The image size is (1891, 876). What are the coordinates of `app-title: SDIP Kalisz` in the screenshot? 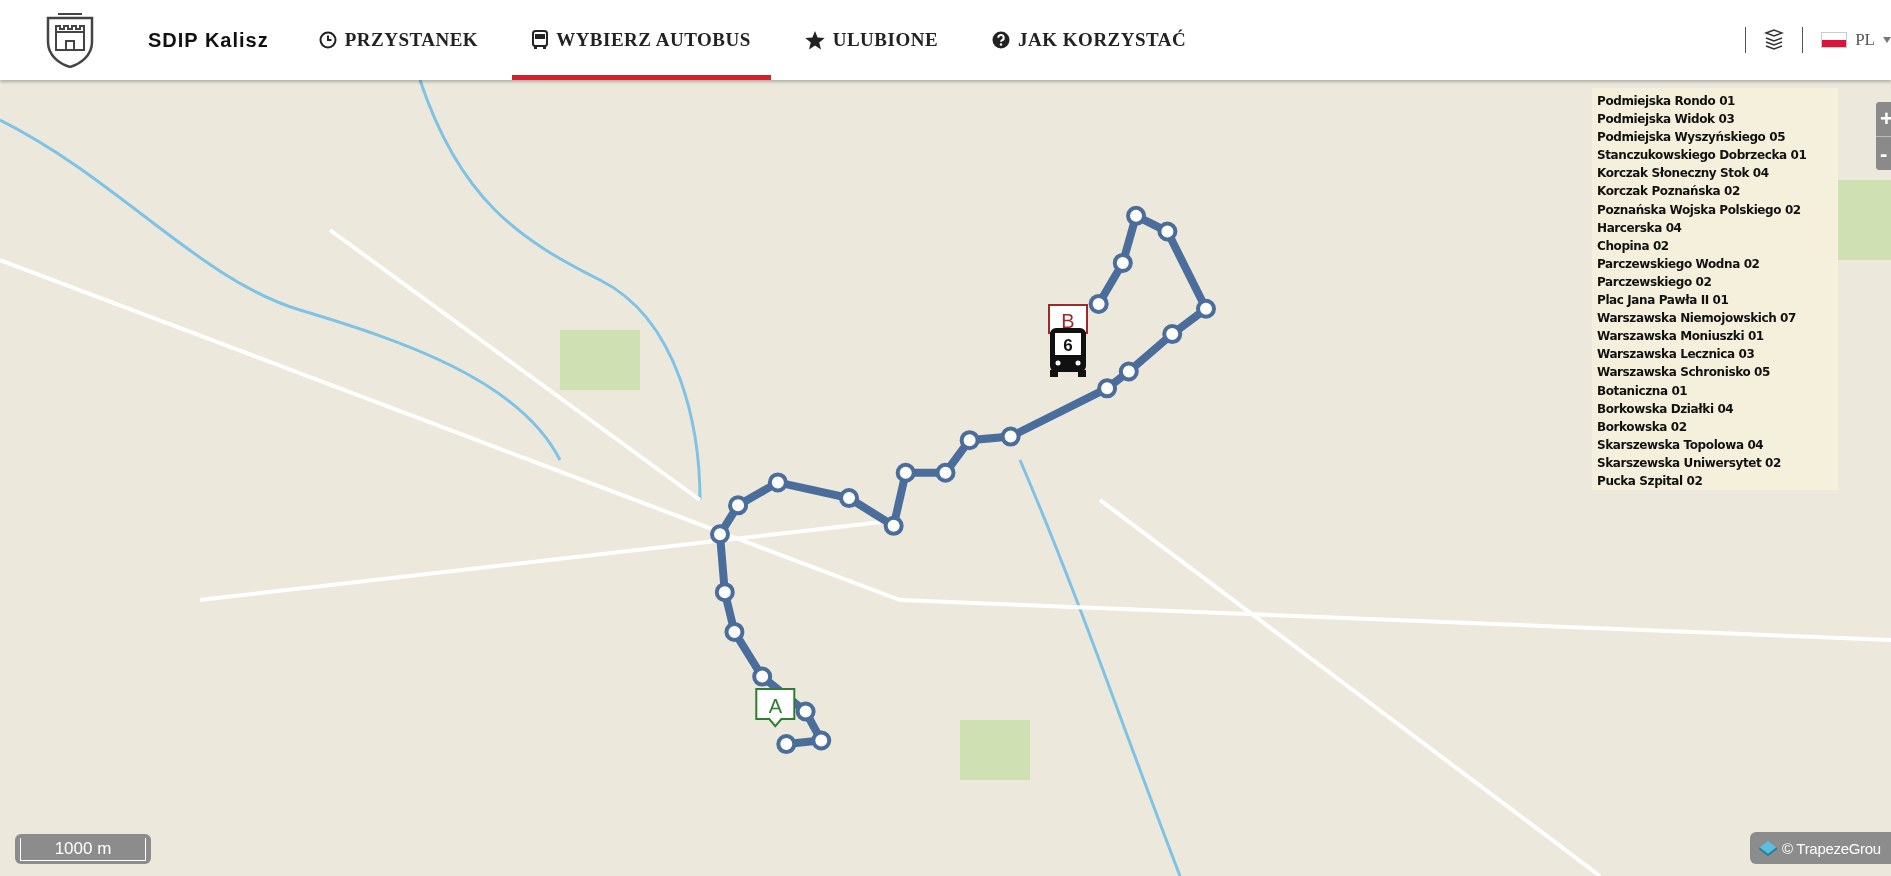 It's located at (208, 40).